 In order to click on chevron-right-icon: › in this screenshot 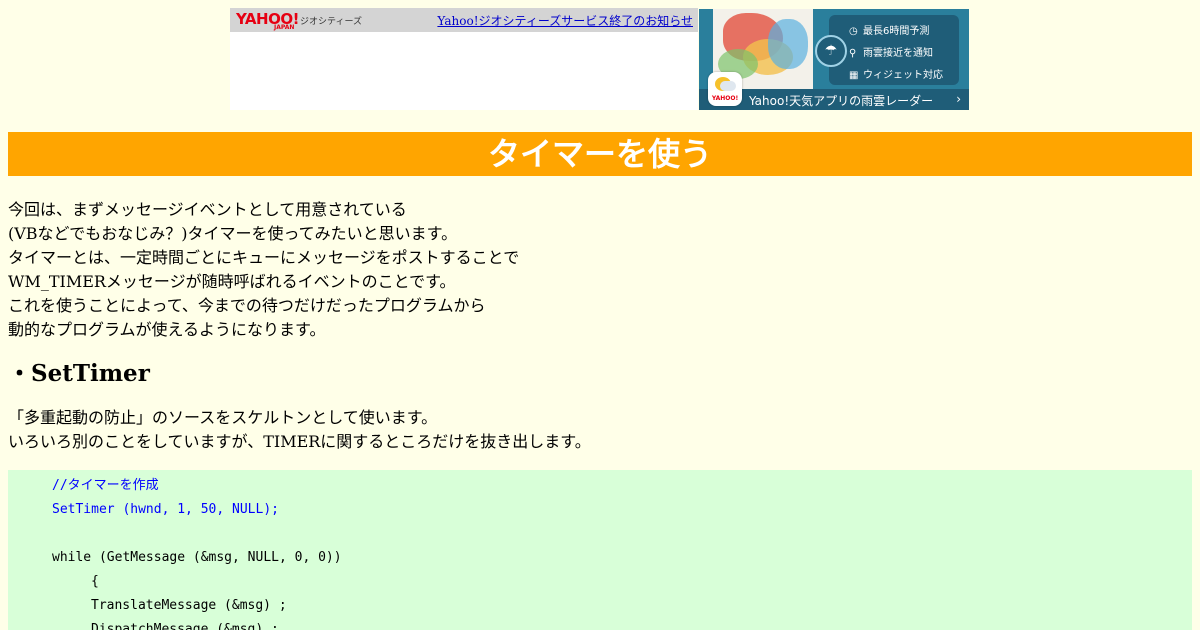, I will do `click(958, 99)`.